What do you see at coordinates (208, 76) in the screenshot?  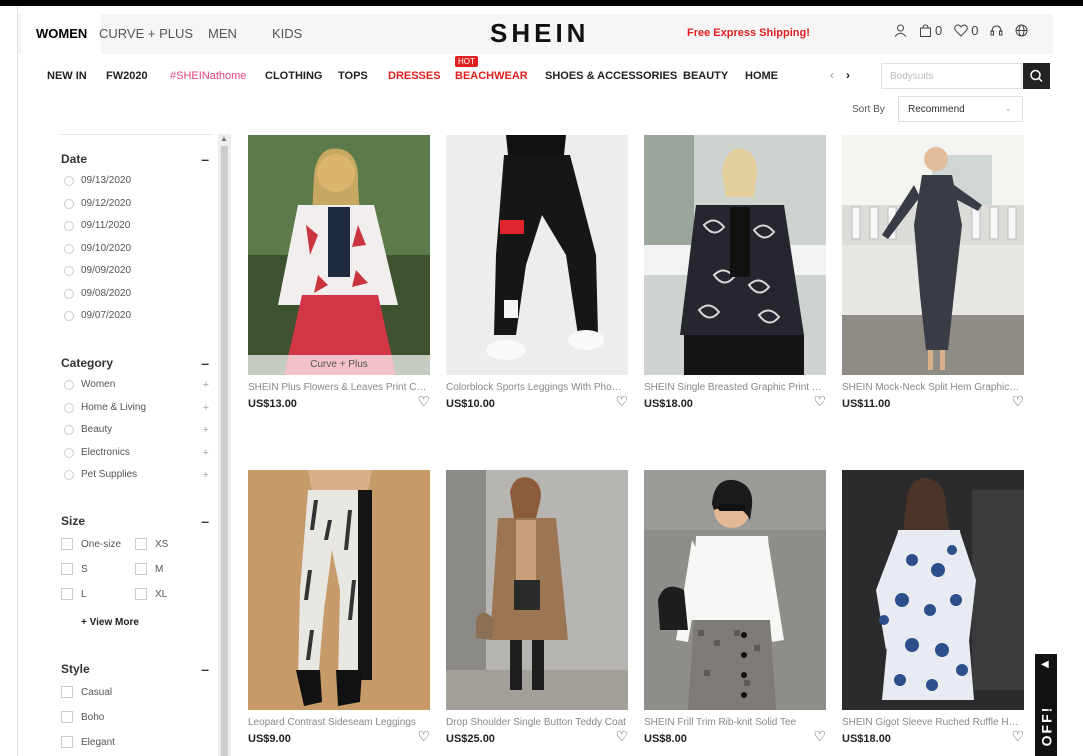 I see `nav-sheinathome: #SHEINathome` at bounding box center [208, 76].